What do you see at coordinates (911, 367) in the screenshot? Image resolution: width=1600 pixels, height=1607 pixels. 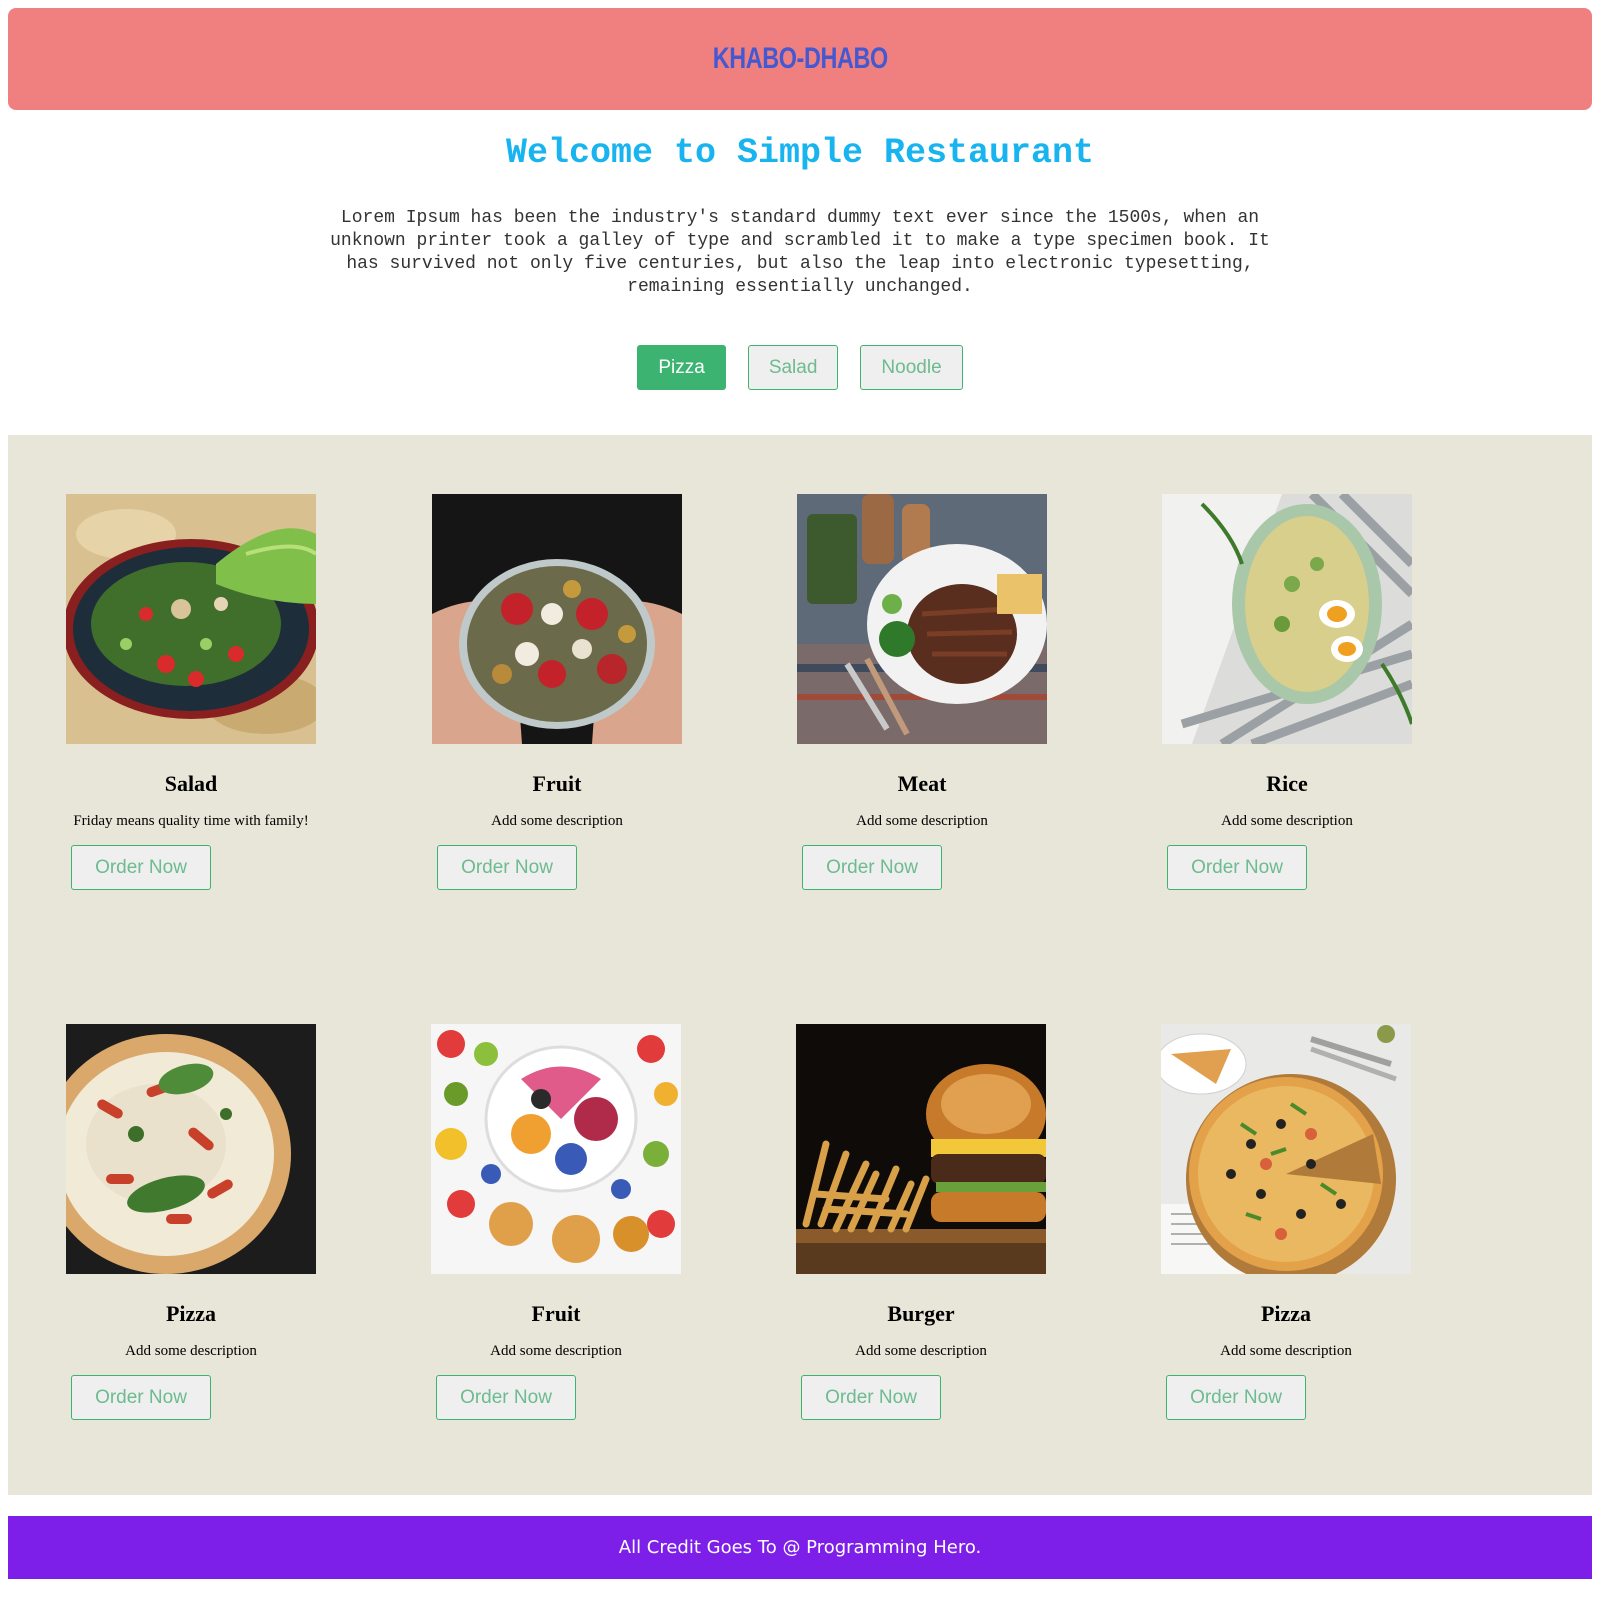 I see `filter-noodle-button: Noodle` at bounding box center [911, 367].